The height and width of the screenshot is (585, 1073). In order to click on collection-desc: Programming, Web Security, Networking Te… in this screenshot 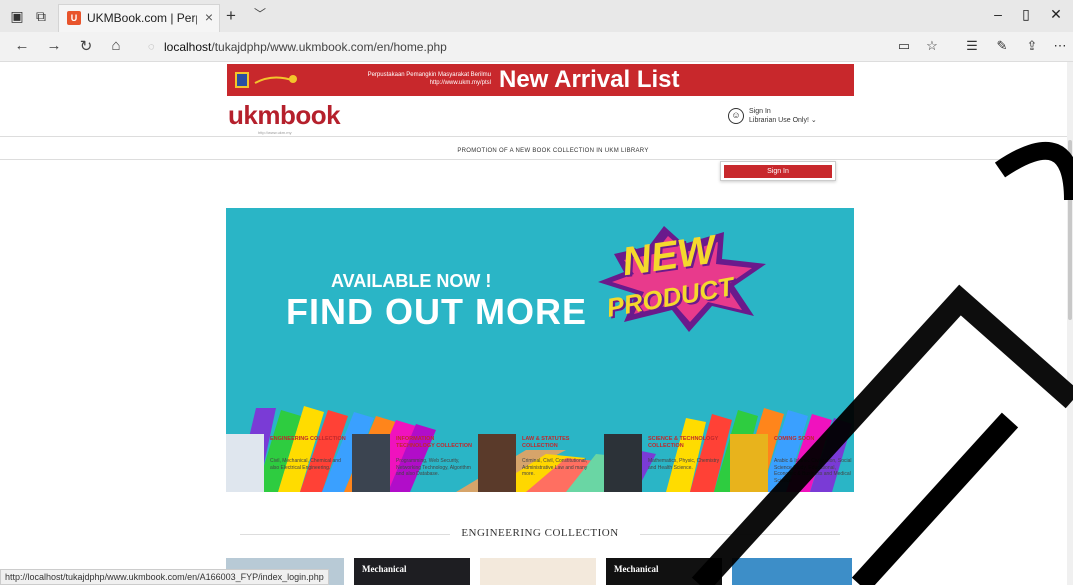, I will do `click(433, 467)`.